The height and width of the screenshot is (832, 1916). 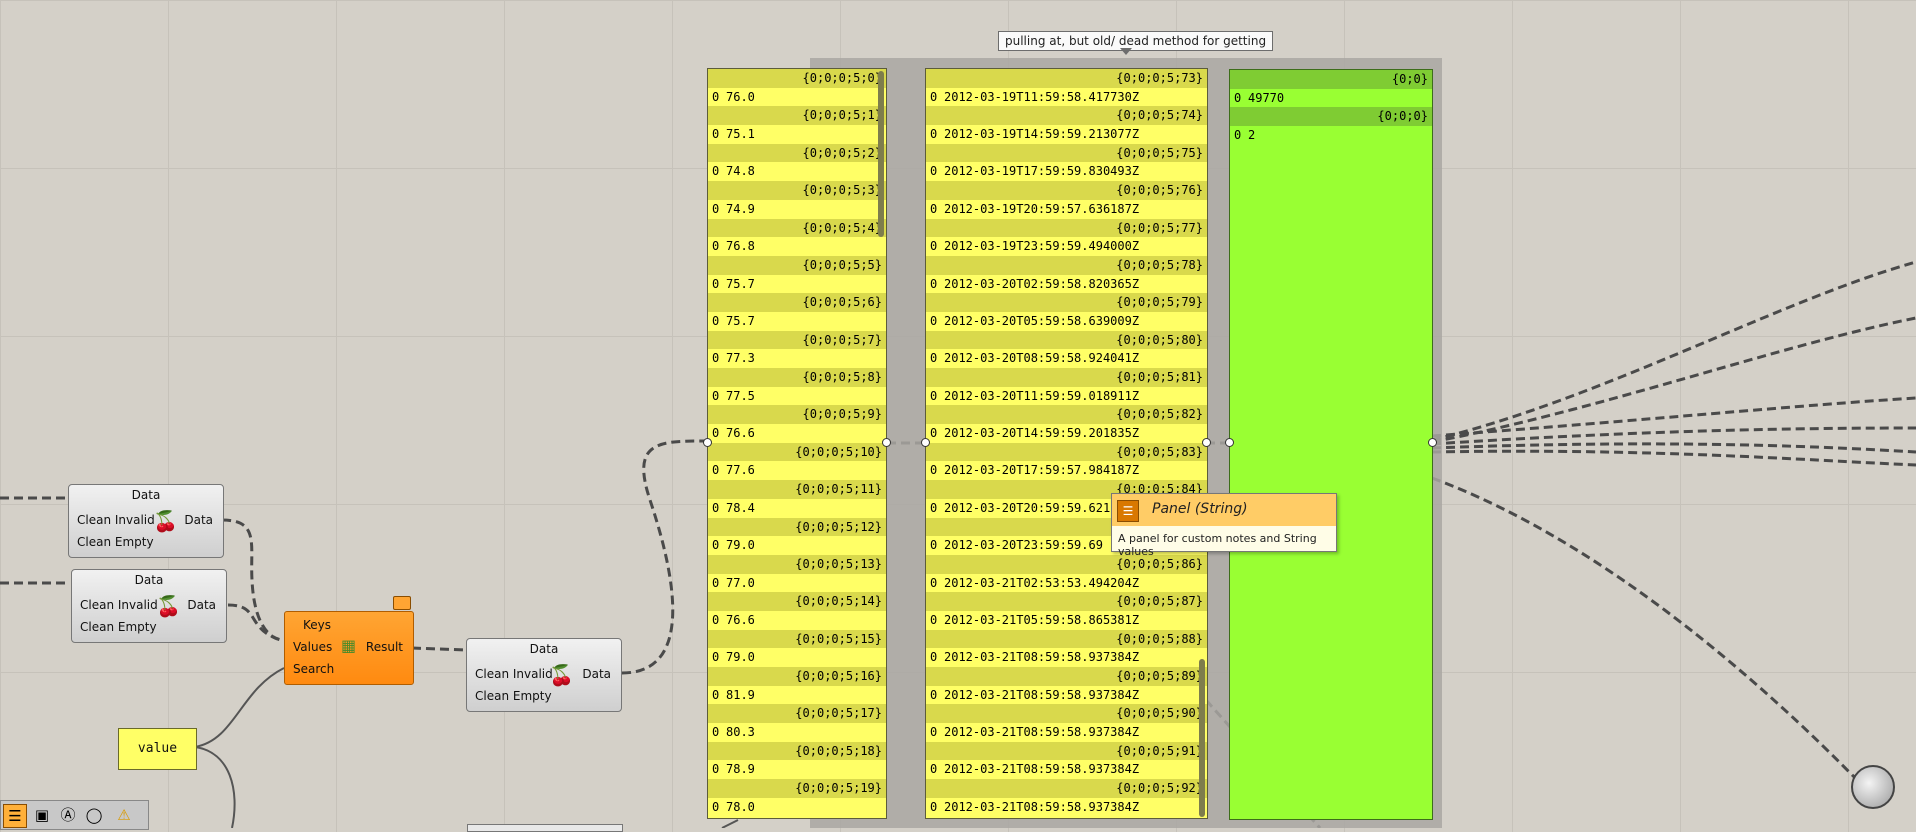 I want to click on timestamps-item-value: 2012-03-21T02:53:53.494204Z, so click(x=1042, y=582).